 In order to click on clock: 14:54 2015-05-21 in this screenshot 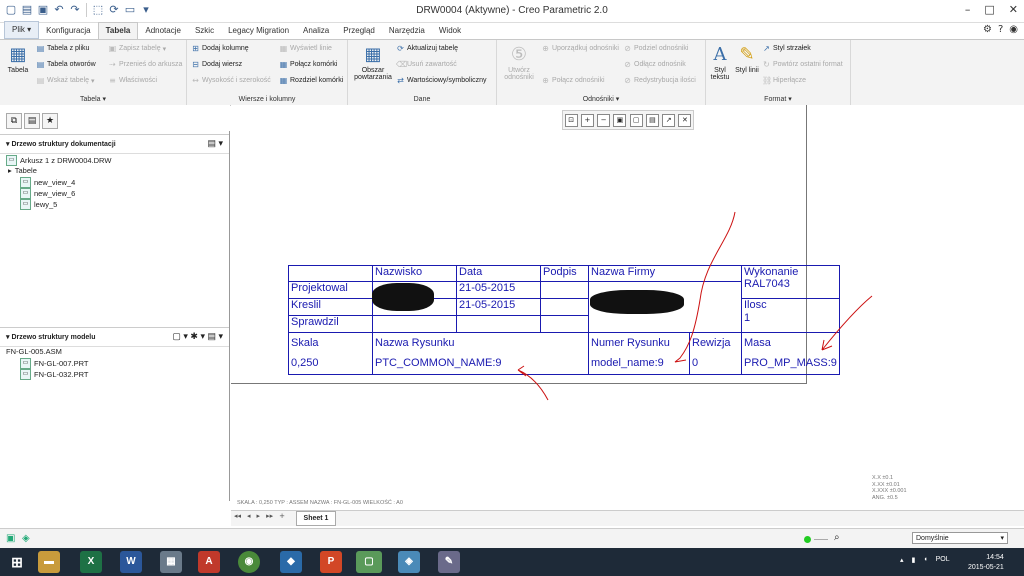, I will do `click(986, 563)`.